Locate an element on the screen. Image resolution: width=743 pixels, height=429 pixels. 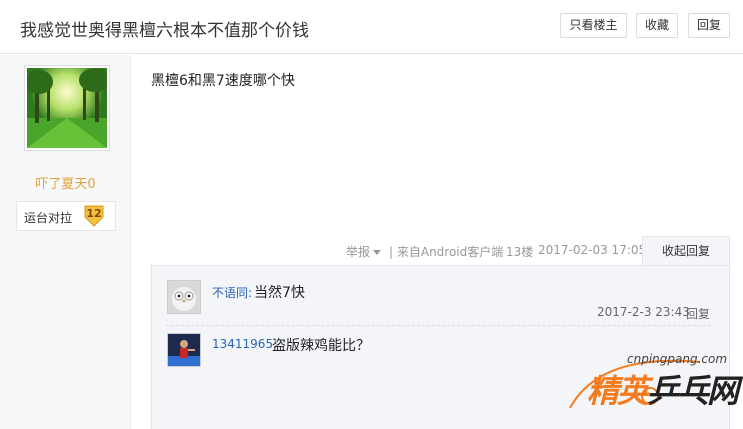
reply-divider is located at coordinates (438, 325).